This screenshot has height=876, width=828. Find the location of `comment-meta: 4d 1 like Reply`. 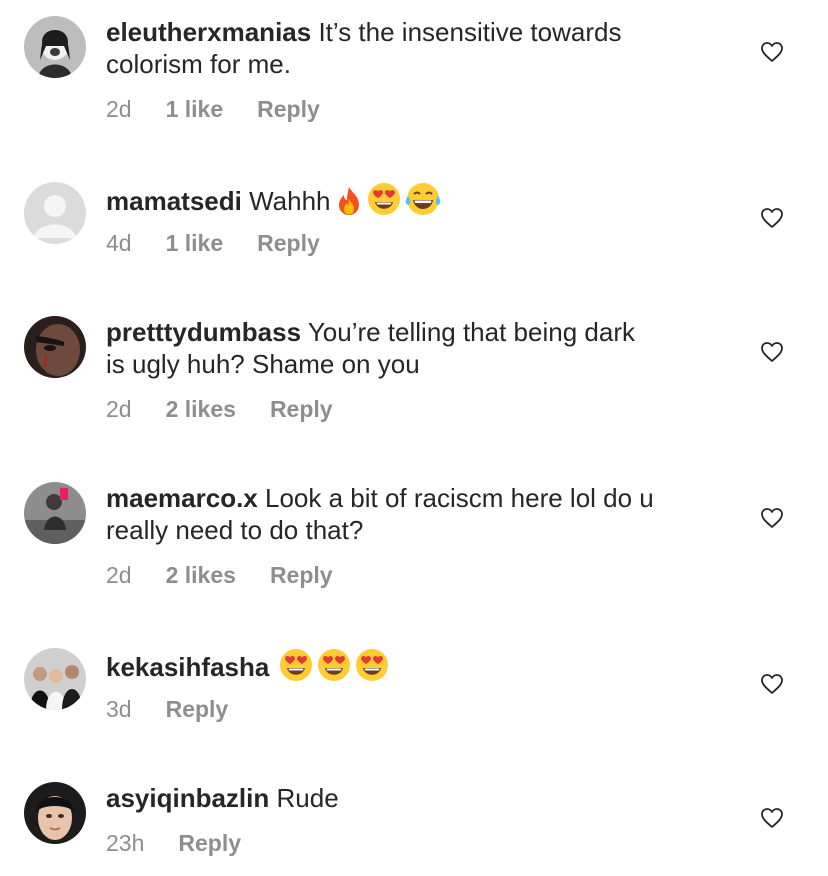

comment-meta: 4d 1 like Reply is located at coordinates (230, 243).